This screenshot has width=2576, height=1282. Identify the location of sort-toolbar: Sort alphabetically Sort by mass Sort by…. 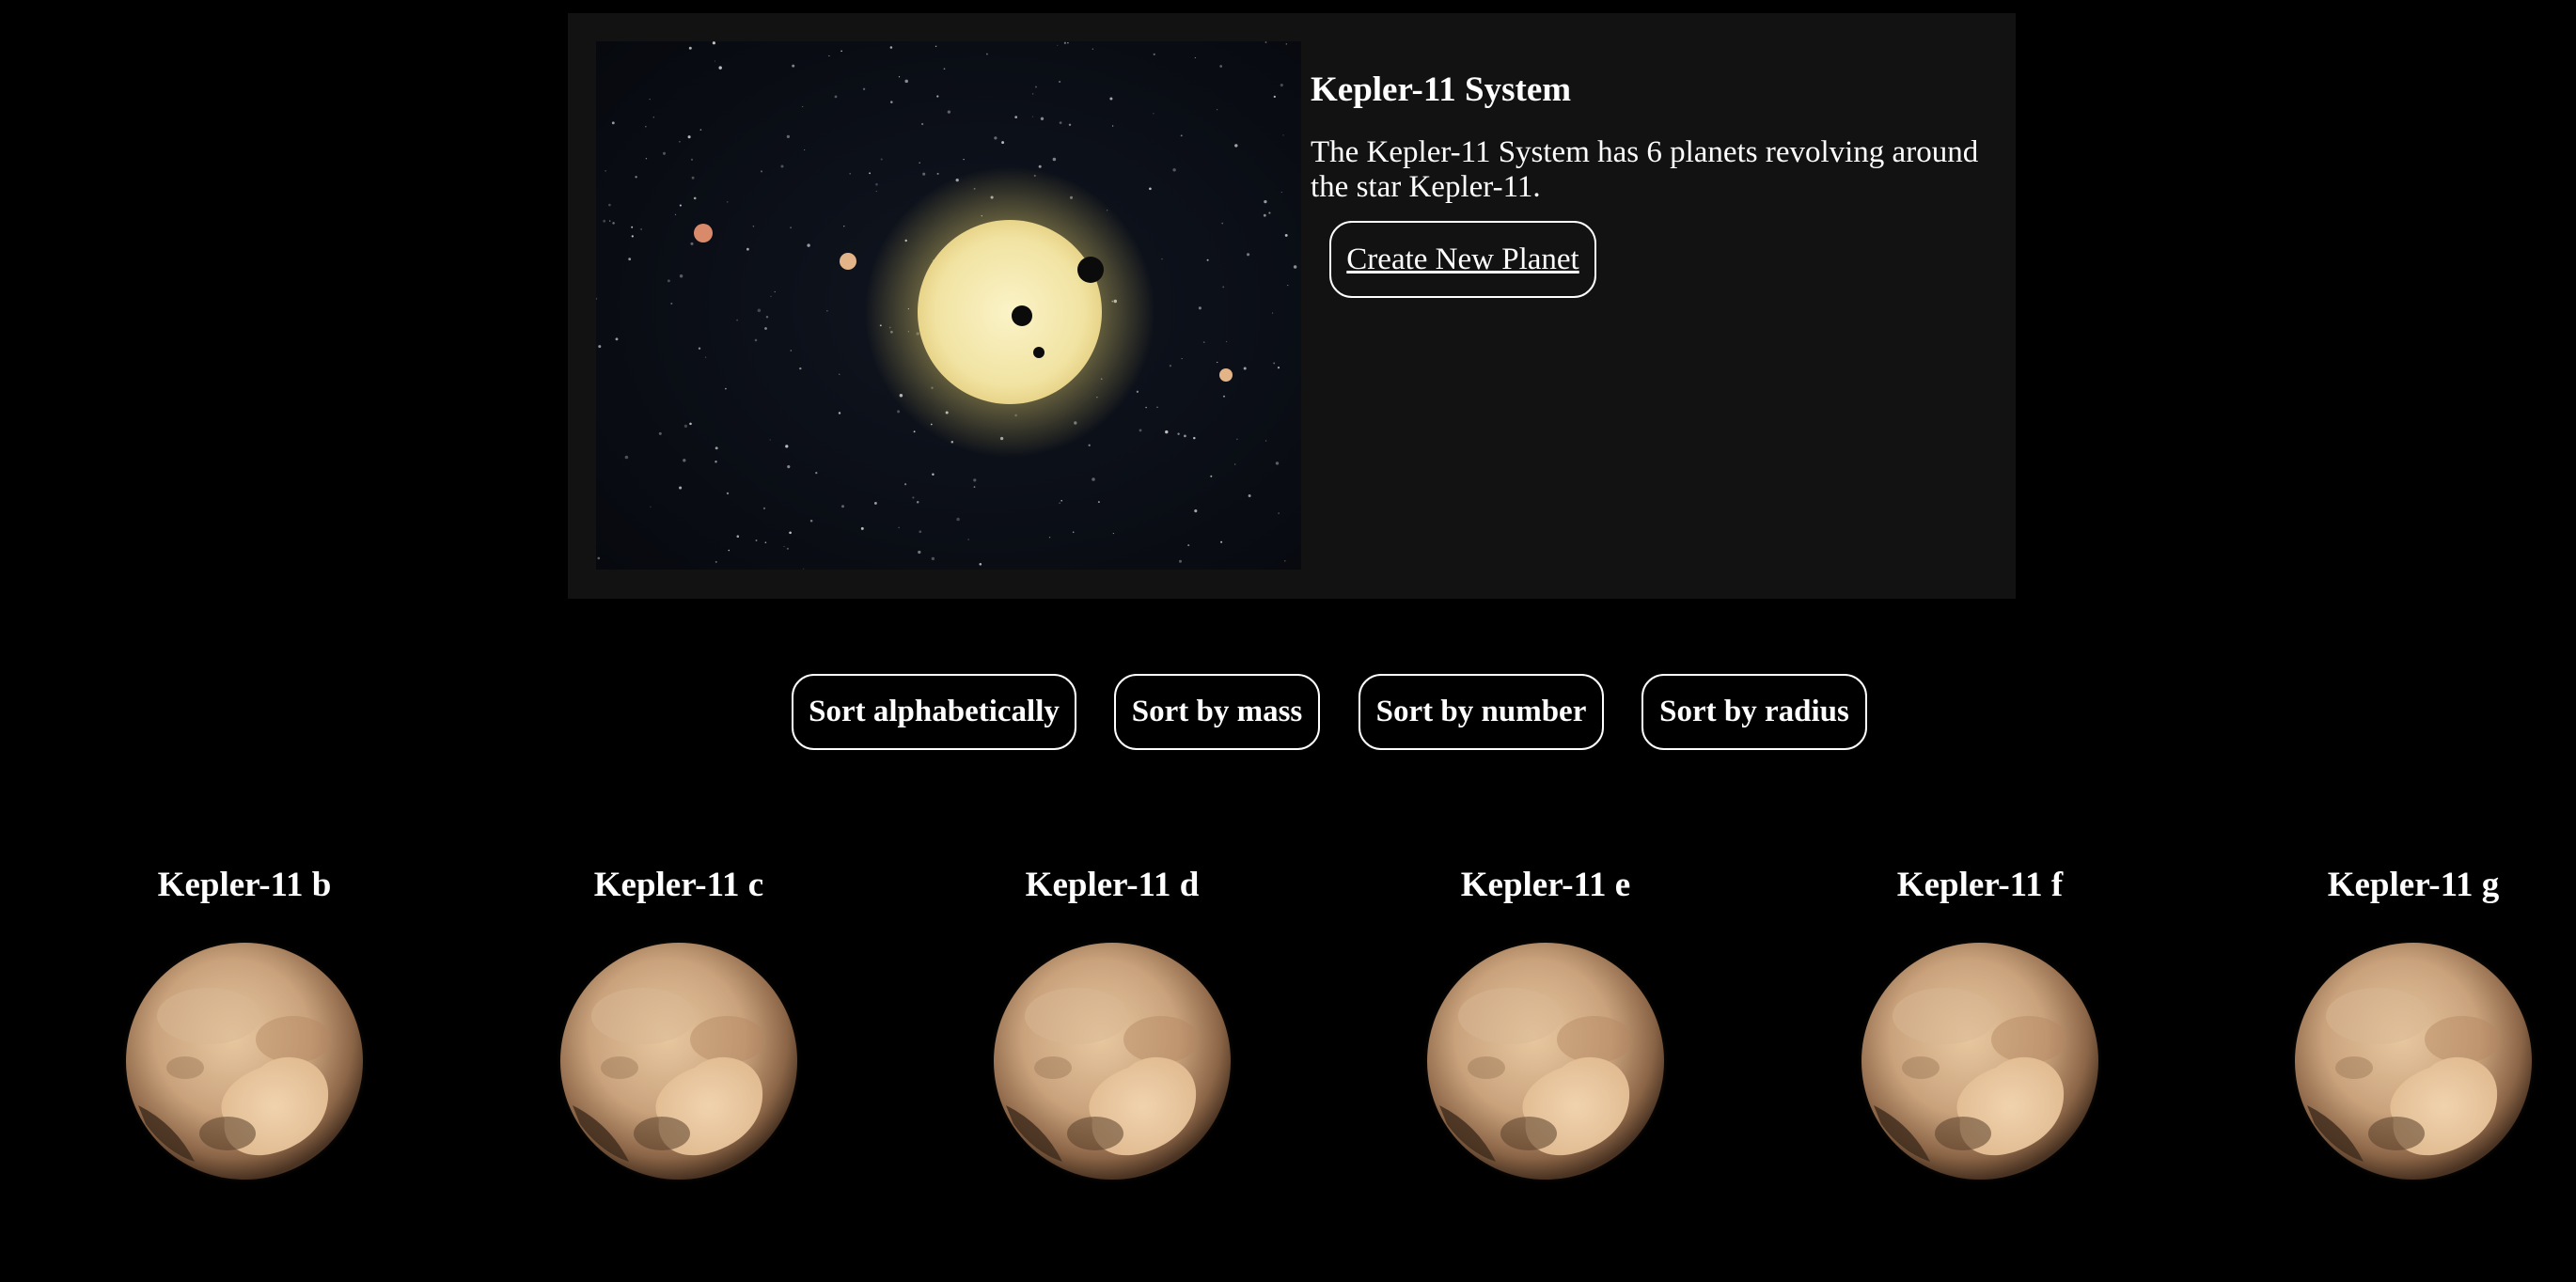
(1288, 712).